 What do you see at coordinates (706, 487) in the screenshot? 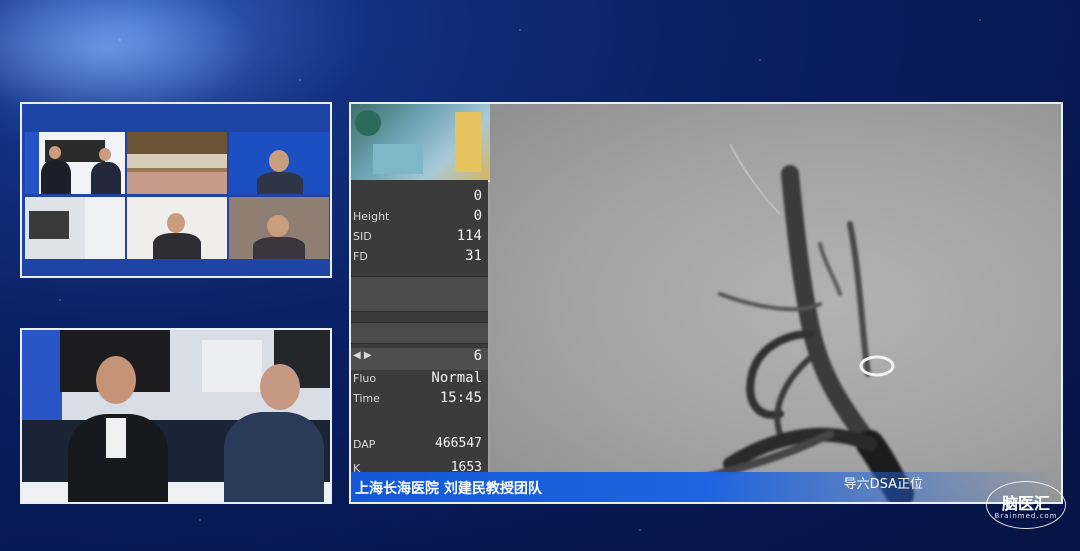
I see `caption-bar: 上海长海医院 刘建民教授团队` at bounding box center [706, 487].